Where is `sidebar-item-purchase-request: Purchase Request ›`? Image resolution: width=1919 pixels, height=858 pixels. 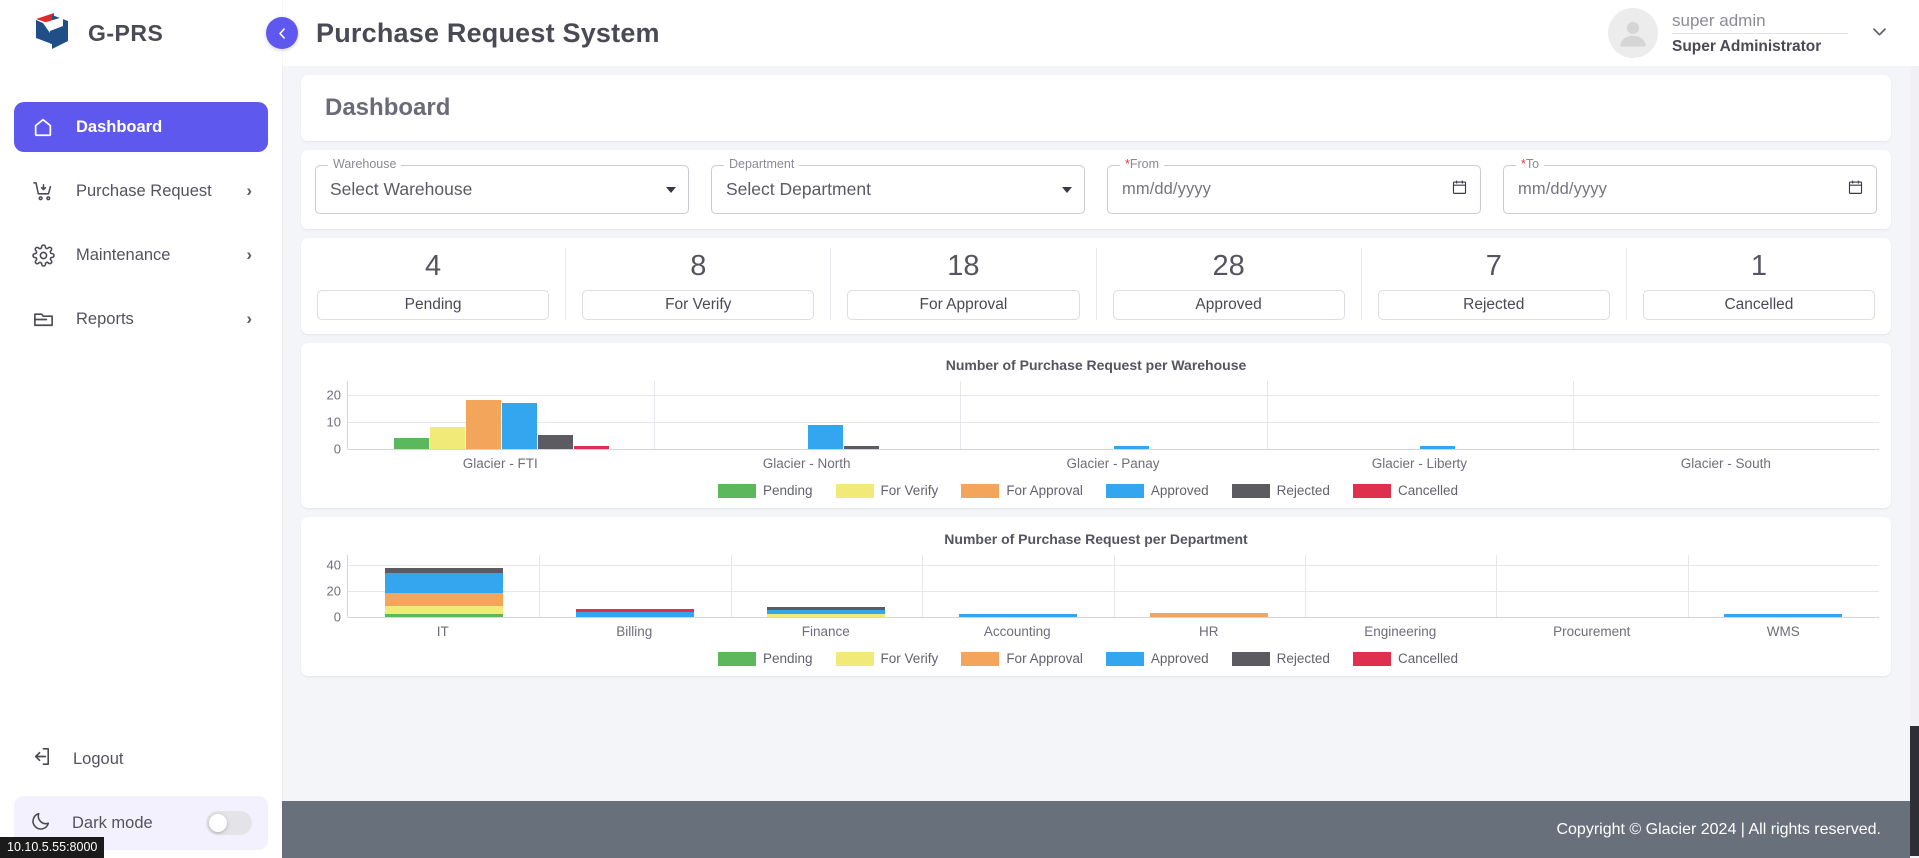 sidebar-item-purchase-request: Purchase Request › is located at coordinates (141, 191).